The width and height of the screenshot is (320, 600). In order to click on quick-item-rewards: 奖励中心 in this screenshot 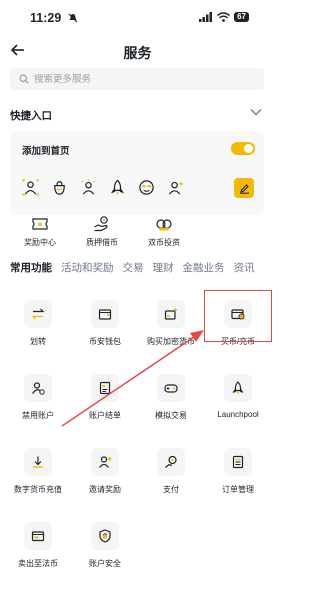, I will do `click(40, 231)`.